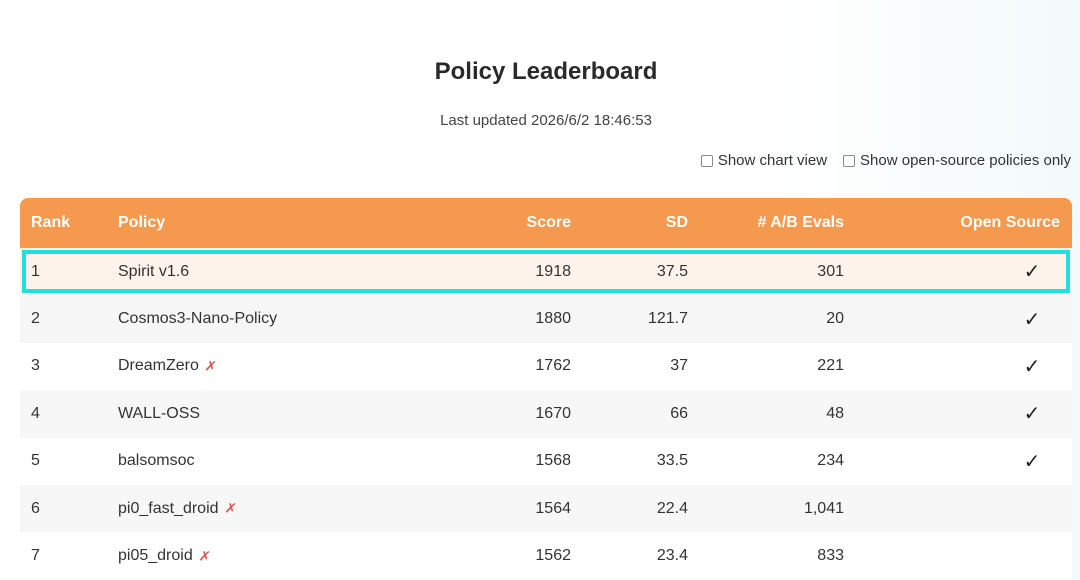 This screenshot has height=580, width=1080. Describe the element at coordinates (672, 556) in the screenshot. I see `cell-sd: 23.4` at that location.